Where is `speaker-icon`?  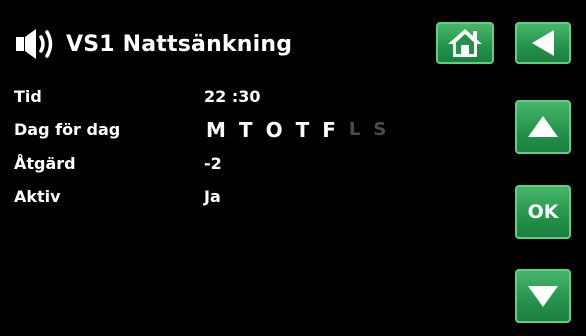 speaker-icon is located at coordinates (34, 44).